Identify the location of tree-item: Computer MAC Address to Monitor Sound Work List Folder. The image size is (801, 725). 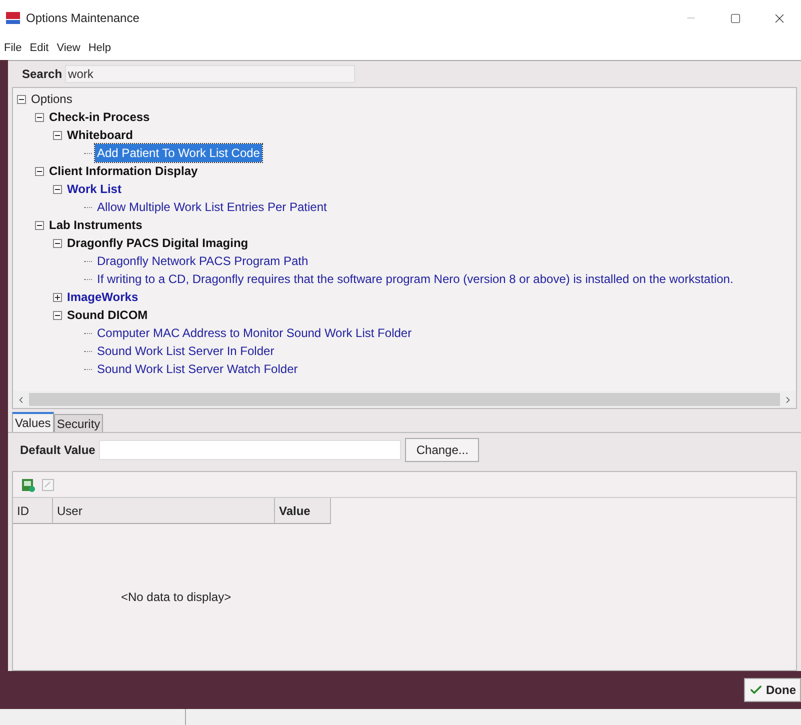
(254, 333).